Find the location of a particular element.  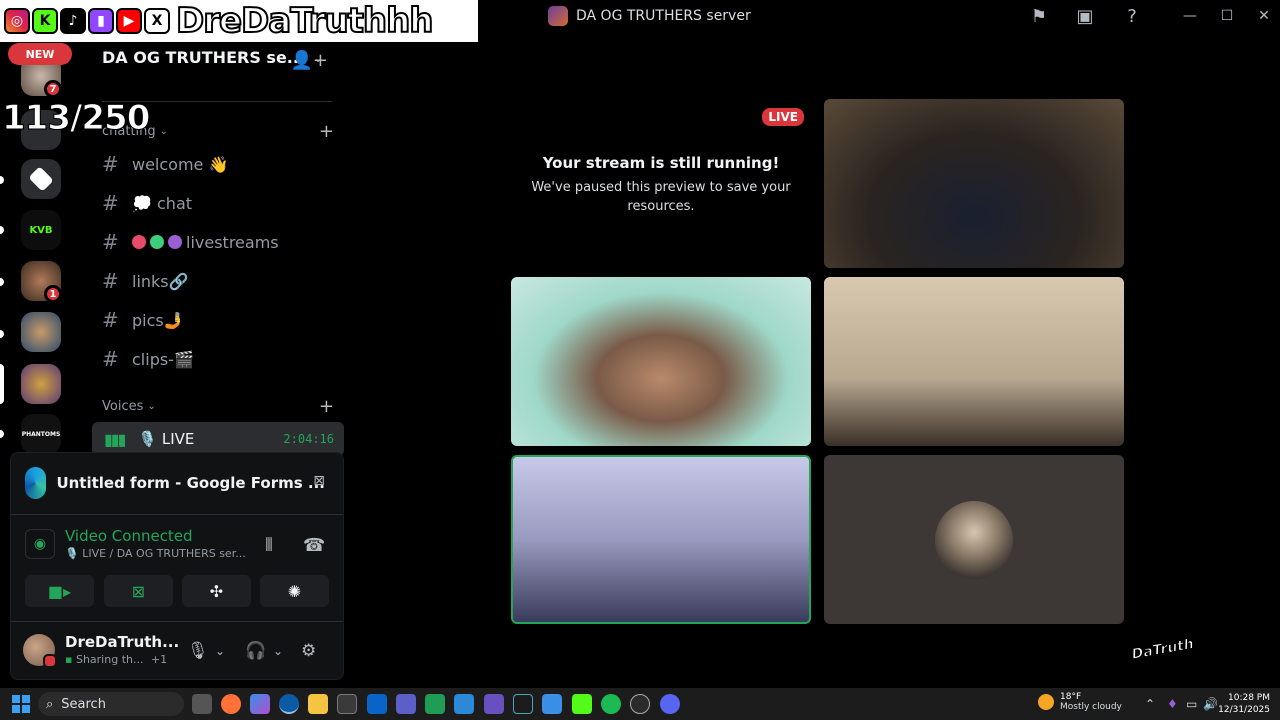

flag-icon: ⚑ is located at coordinates (1039, 16).